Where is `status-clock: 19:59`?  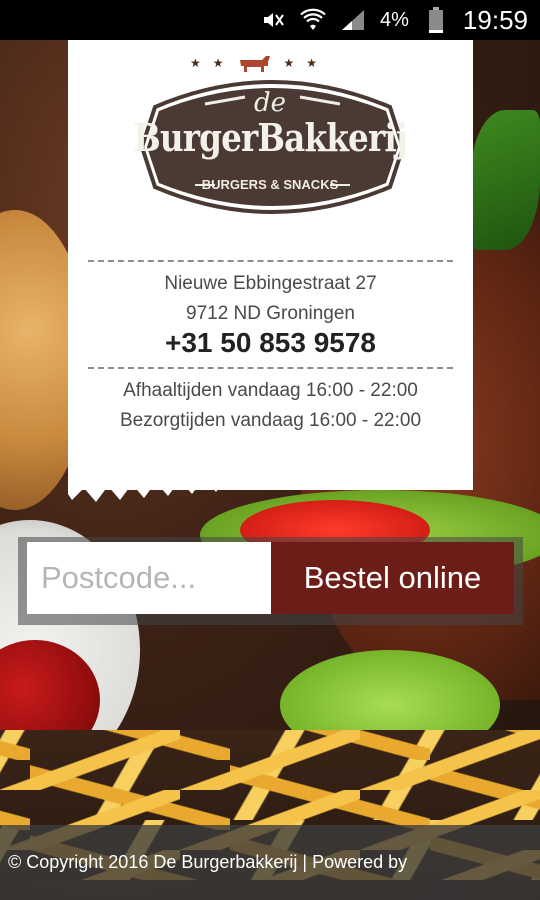
status-clock: 19:59 is located at coordinates (495, 19).